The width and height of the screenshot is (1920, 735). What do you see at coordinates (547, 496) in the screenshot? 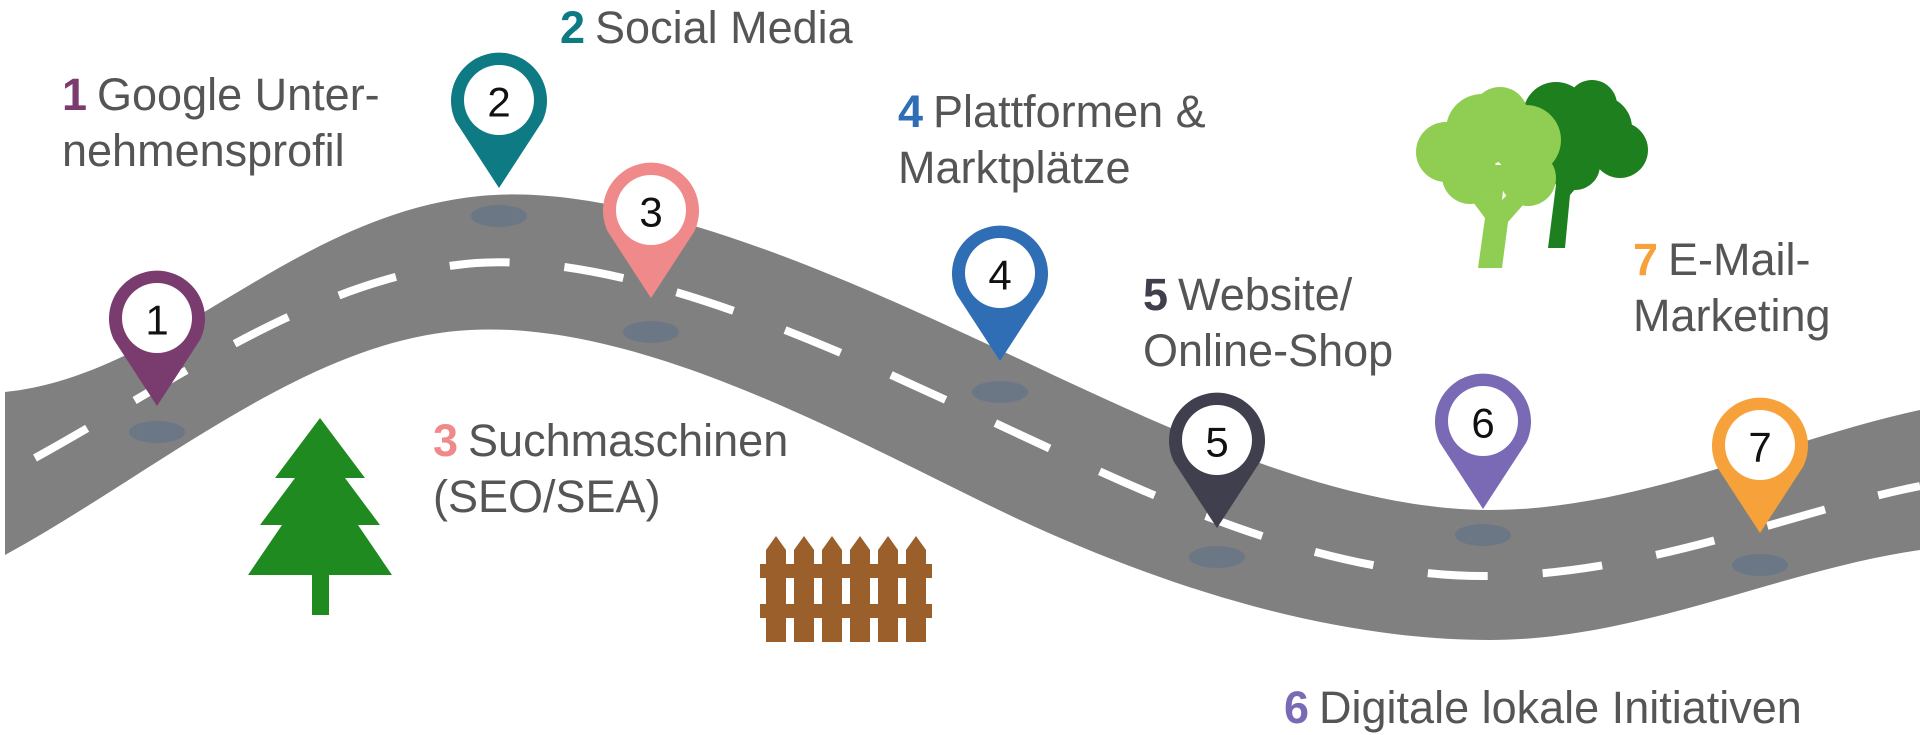
I see `step-label-3-line-2: (SEO/SEA)` at bounding box center [547, 496].